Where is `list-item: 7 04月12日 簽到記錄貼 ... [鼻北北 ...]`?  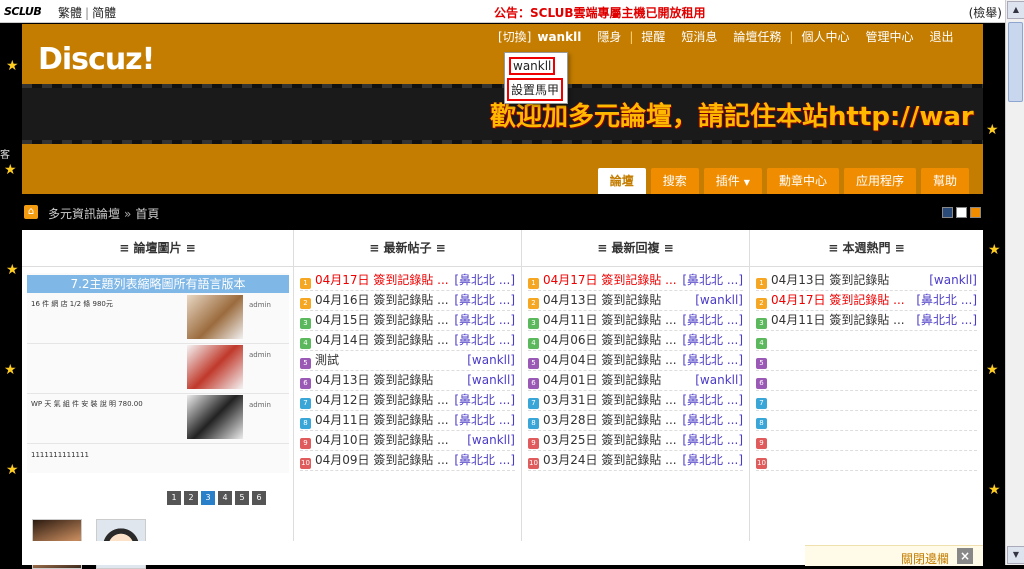
list-item: 7 04月12日 簽到記錄貼 ... [鼻北北 ...] is located at coordinates (407, 401).